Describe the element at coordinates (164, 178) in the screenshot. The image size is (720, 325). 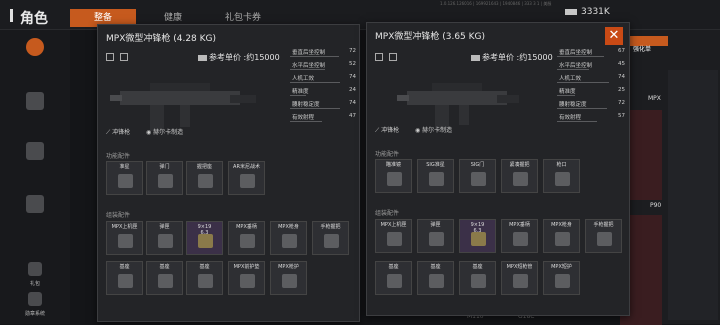
I see `attachment-slot: 弹门` at that location.